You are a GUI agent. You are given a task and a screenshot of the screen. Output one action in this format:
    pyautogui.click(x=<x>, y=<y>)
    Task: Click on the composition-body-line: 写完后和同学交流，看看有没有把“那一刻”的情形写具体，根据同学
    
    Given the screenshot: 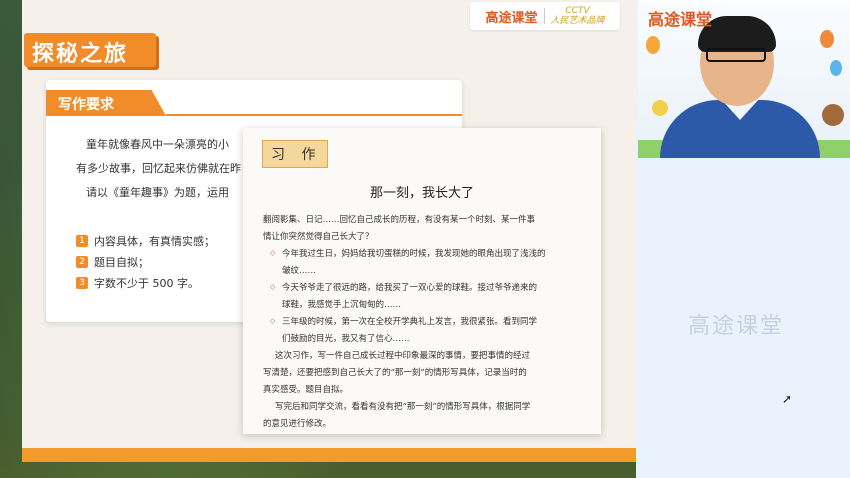 What is the action you would take?
    pyautogui.click(x=403, y=407)
    